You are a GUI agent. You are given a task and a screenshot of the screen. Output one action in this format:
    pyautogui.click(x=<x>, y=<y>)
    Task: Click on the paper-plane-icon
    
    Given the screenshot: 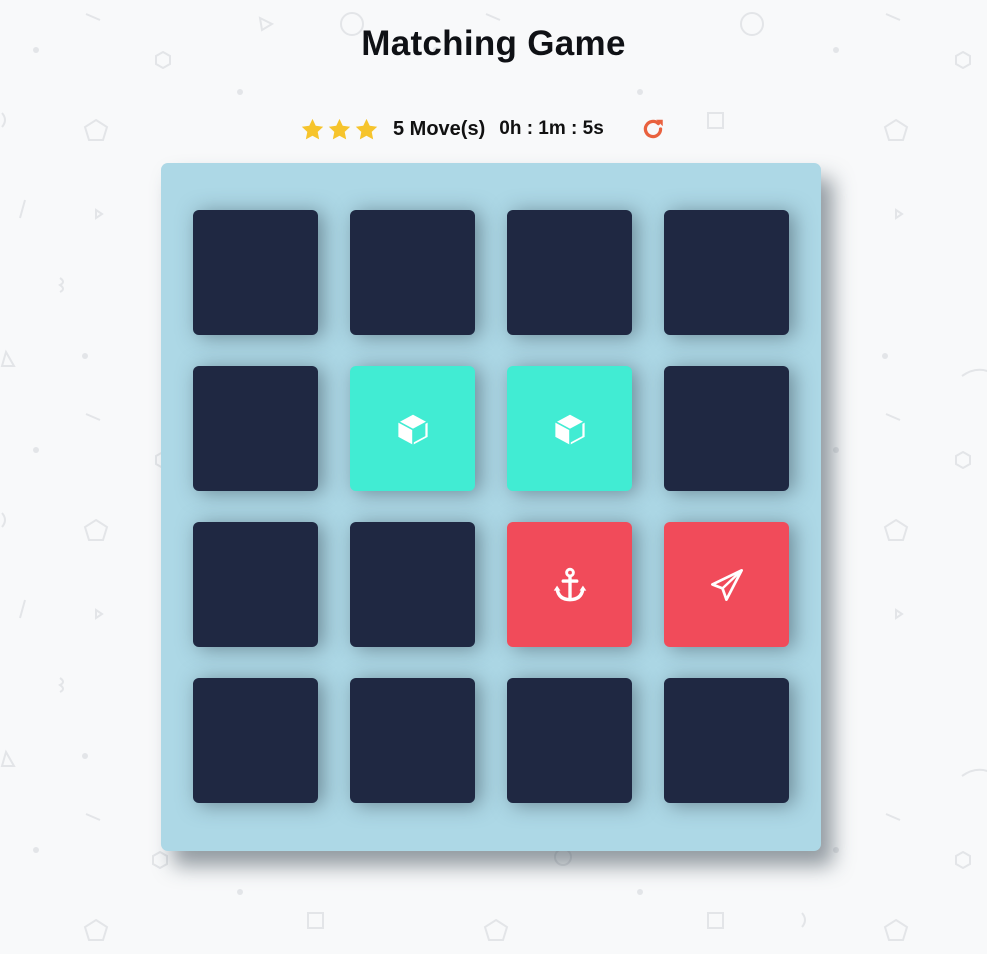 What is the action you would take?
    pyautogui.click(x=726, y=584)
    